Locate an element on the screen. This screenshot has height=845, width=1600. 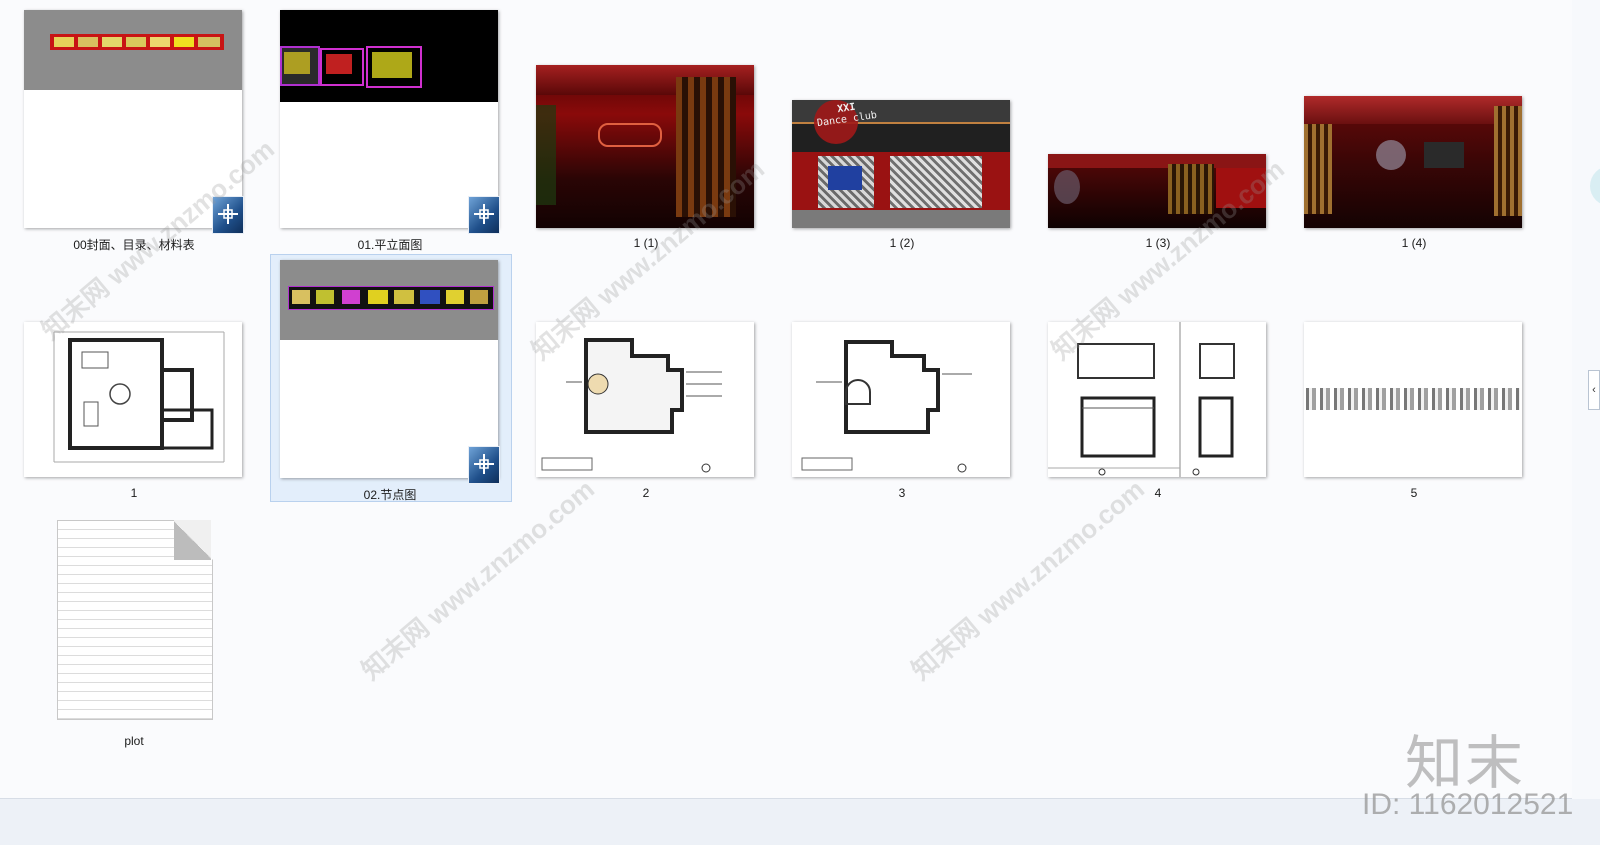
image-id-text: ID: 1162012521 is located at coordinates (1468, 804).